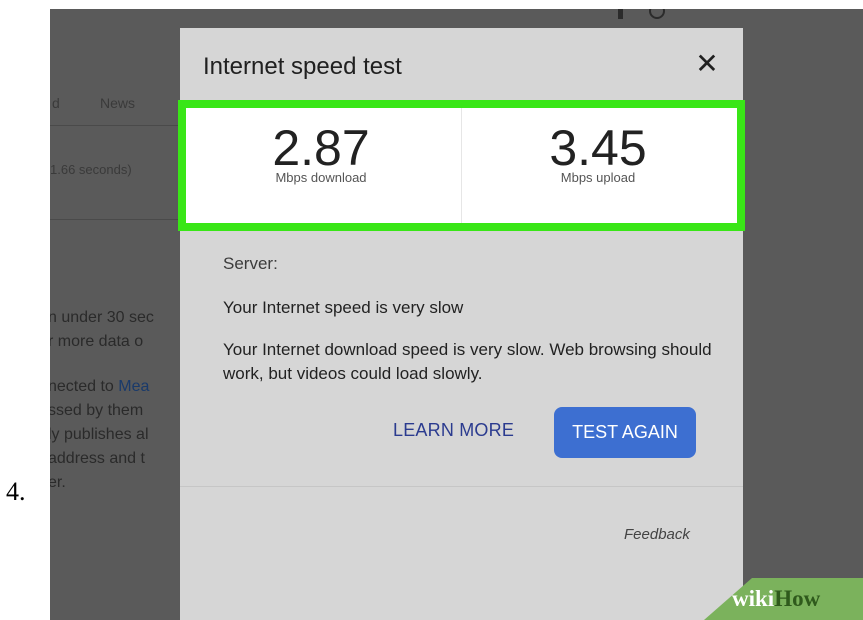  What do you see at coordinates (97, 458) in the screenshot?
I see `bg-text-line: address and t` at bounding box center [97, 458].